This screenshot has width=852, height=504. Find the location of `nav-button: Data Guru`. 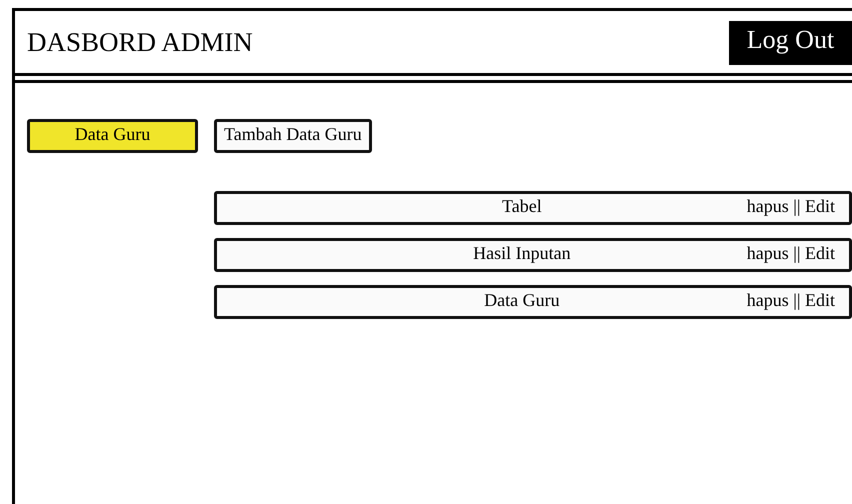

nav-button: Data Guru is located at coordinates (112, 136).